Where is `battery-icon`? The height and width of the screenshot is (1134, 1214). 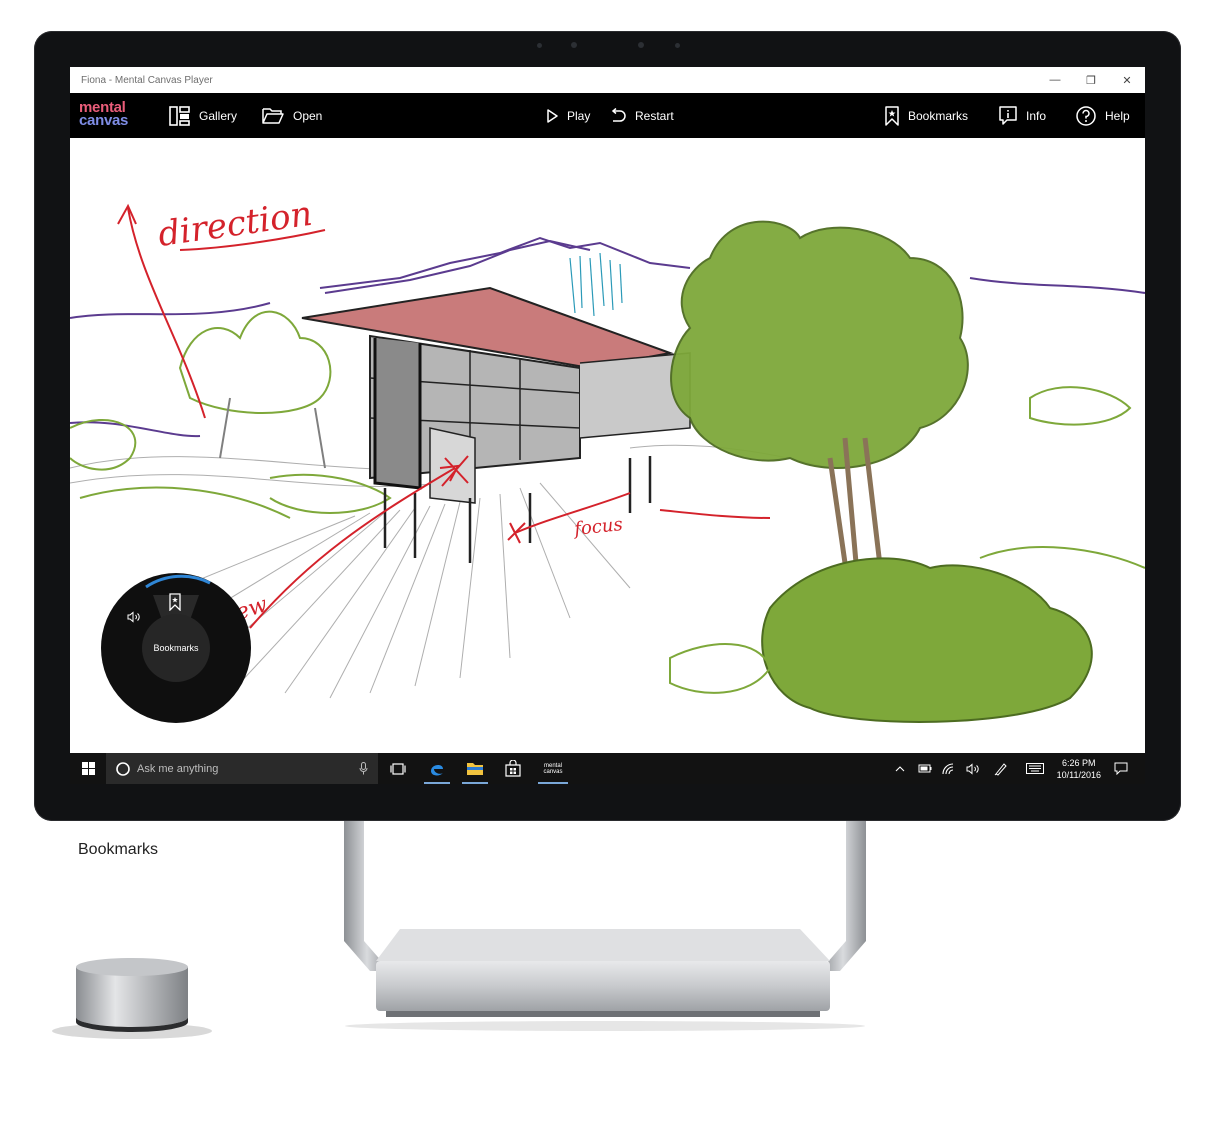 battery-icon is located at coordinates (925, 768).